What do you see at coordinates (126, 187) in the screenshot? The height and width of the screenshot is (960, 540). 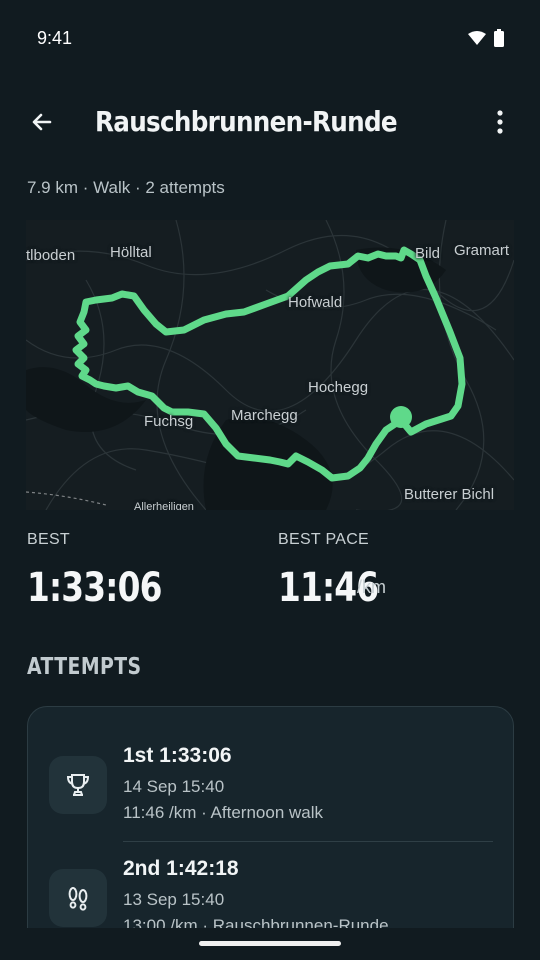 I see `route-subtitle: 7.9 km · Walk · 2 attempts` at bounding box center [126, 187].